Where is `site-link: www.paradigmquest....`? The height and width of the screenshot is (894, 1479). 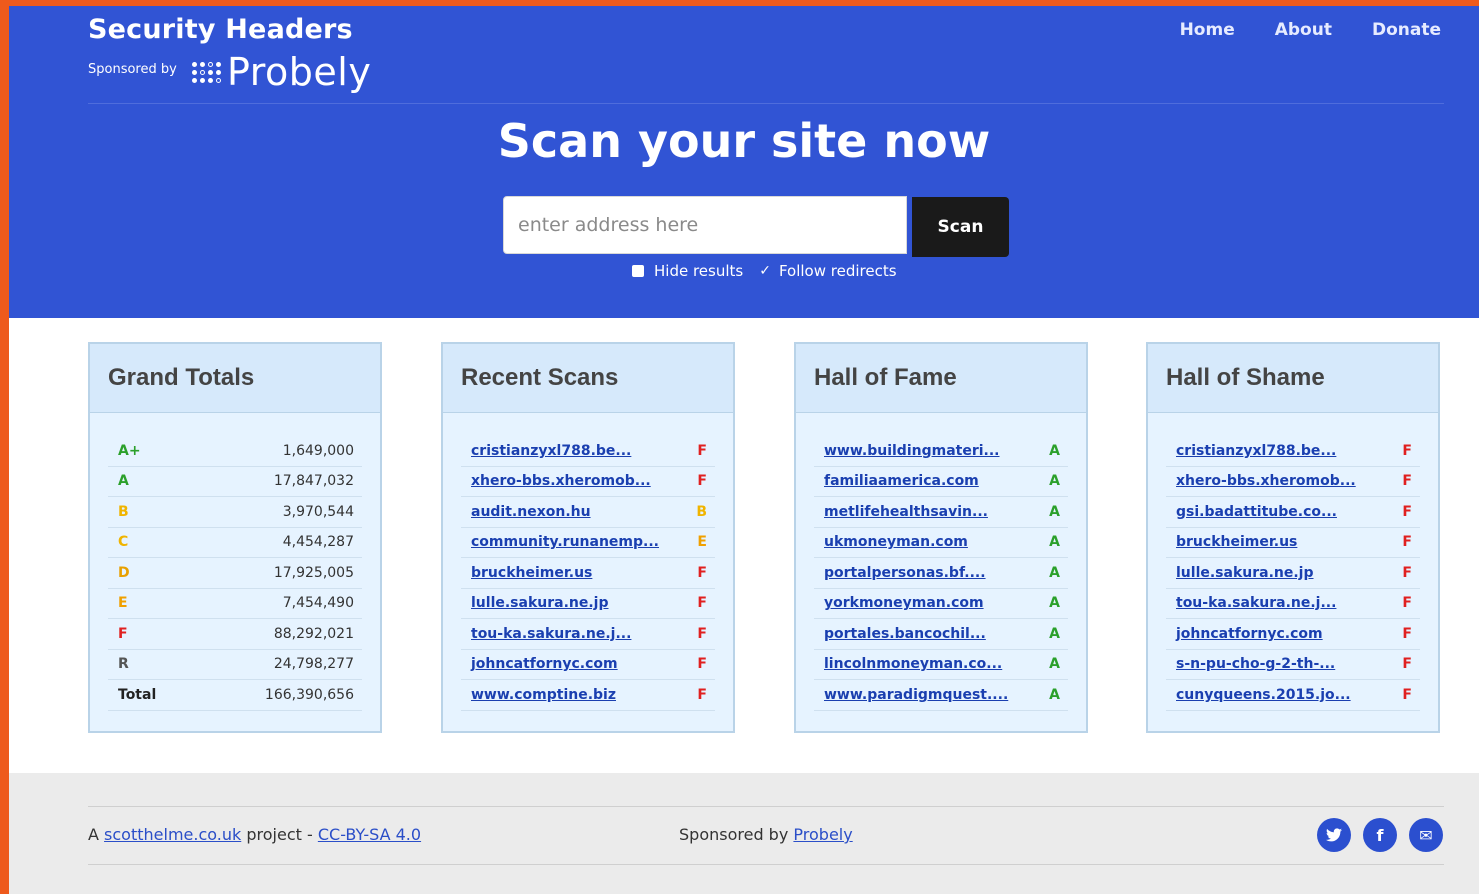
site-link: www.paradigmquest.... is located at coordinates (916, 695).